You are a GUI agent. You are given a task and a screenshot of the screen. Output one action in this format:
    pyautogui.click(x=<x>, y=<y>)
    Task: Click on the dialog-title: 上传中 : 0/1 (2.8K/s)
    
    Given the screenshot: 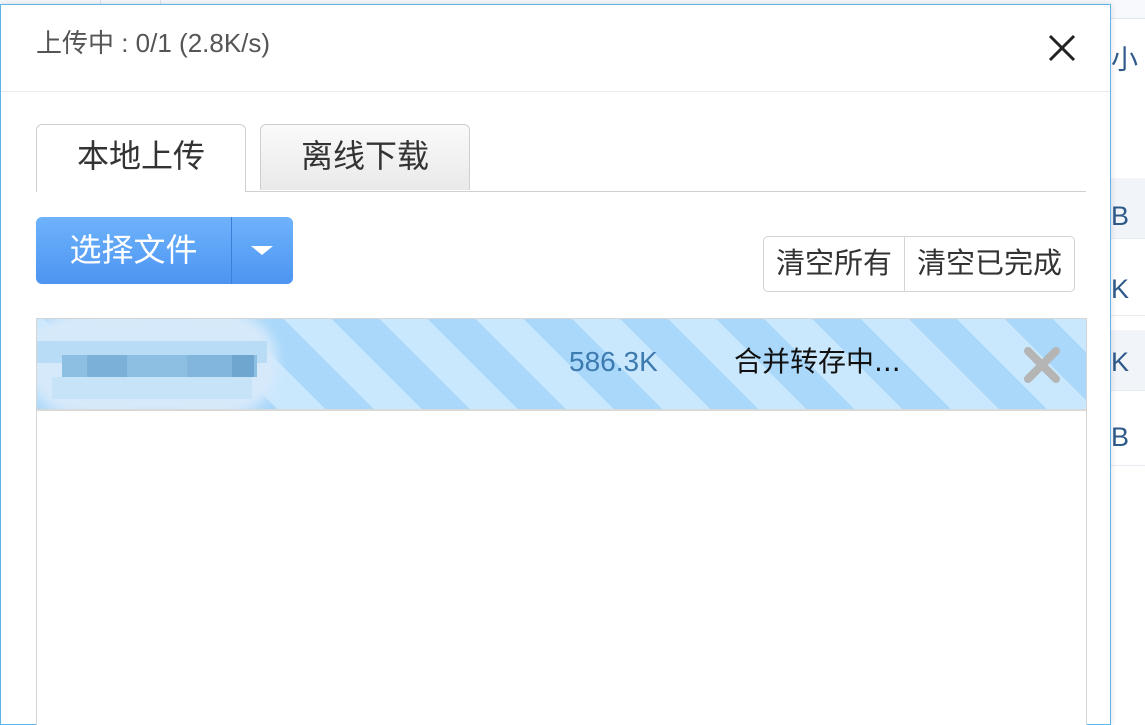 What is the action you would take?
    pyautogui.click(x=153, y=43)
    